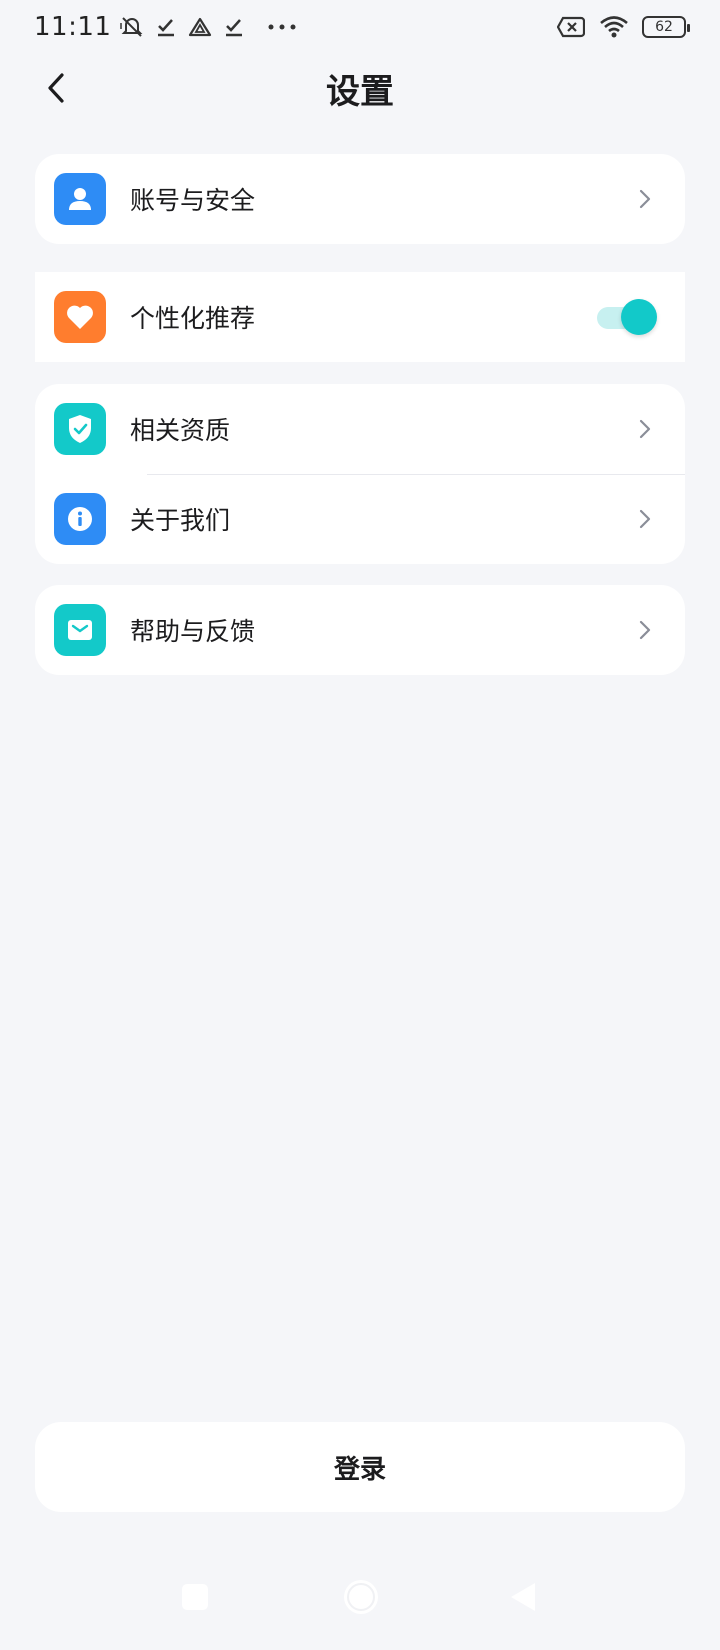  Describe the element at coordinates (80, 429) in the screenshot. I see `shield-check-icon` at that location.